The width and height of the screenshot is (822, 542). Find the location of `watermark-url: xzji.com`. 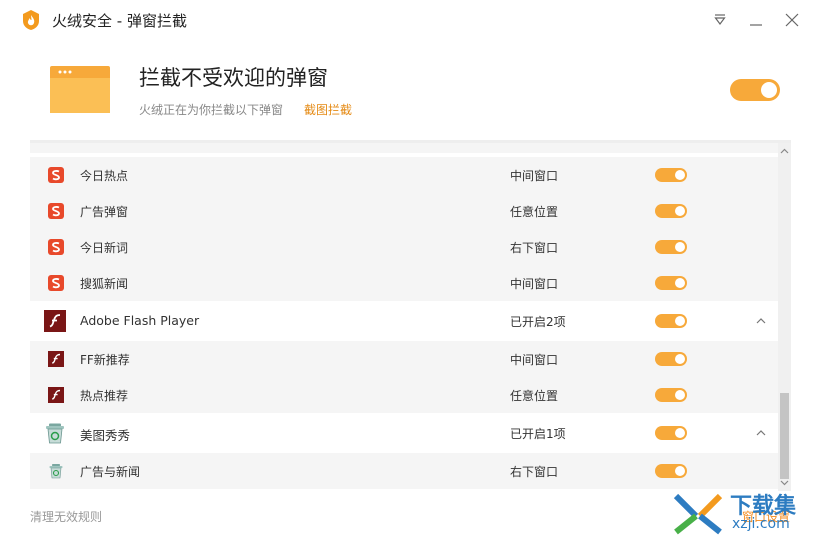

watermark-url: xzji.com is located at coordinates (761, 524).